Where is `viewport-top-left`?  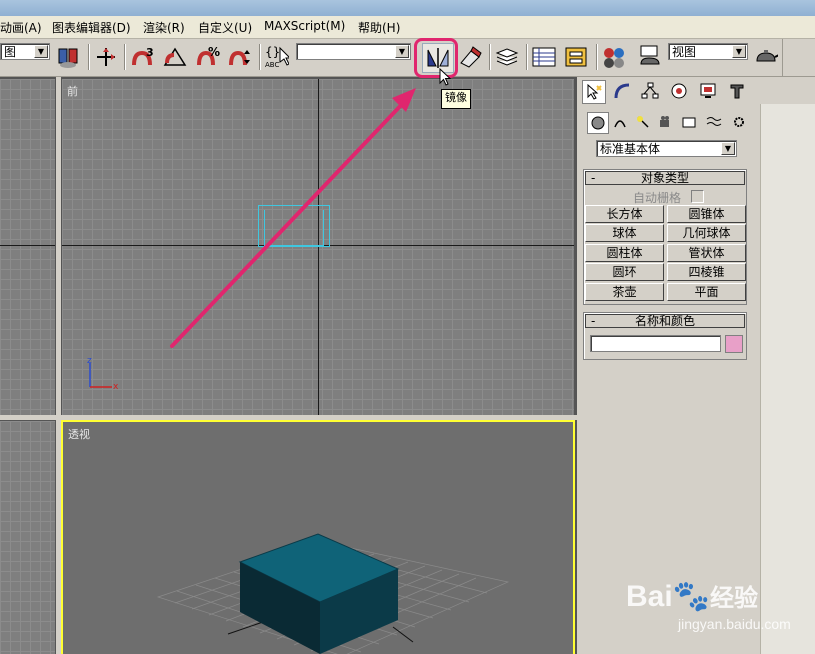 viewport-top-left is located at coordinates (27, 247).